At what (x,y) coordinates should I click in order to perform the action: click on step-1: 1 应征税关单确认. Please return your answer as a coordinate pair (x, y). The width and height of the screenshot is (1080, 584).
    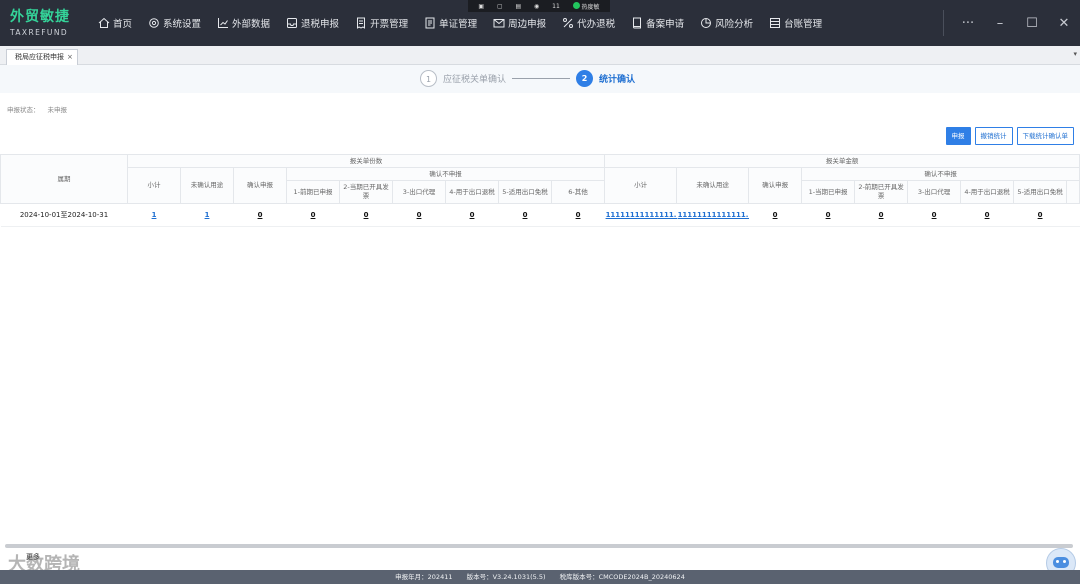
    Looking at the image, I should click on (463, 78).